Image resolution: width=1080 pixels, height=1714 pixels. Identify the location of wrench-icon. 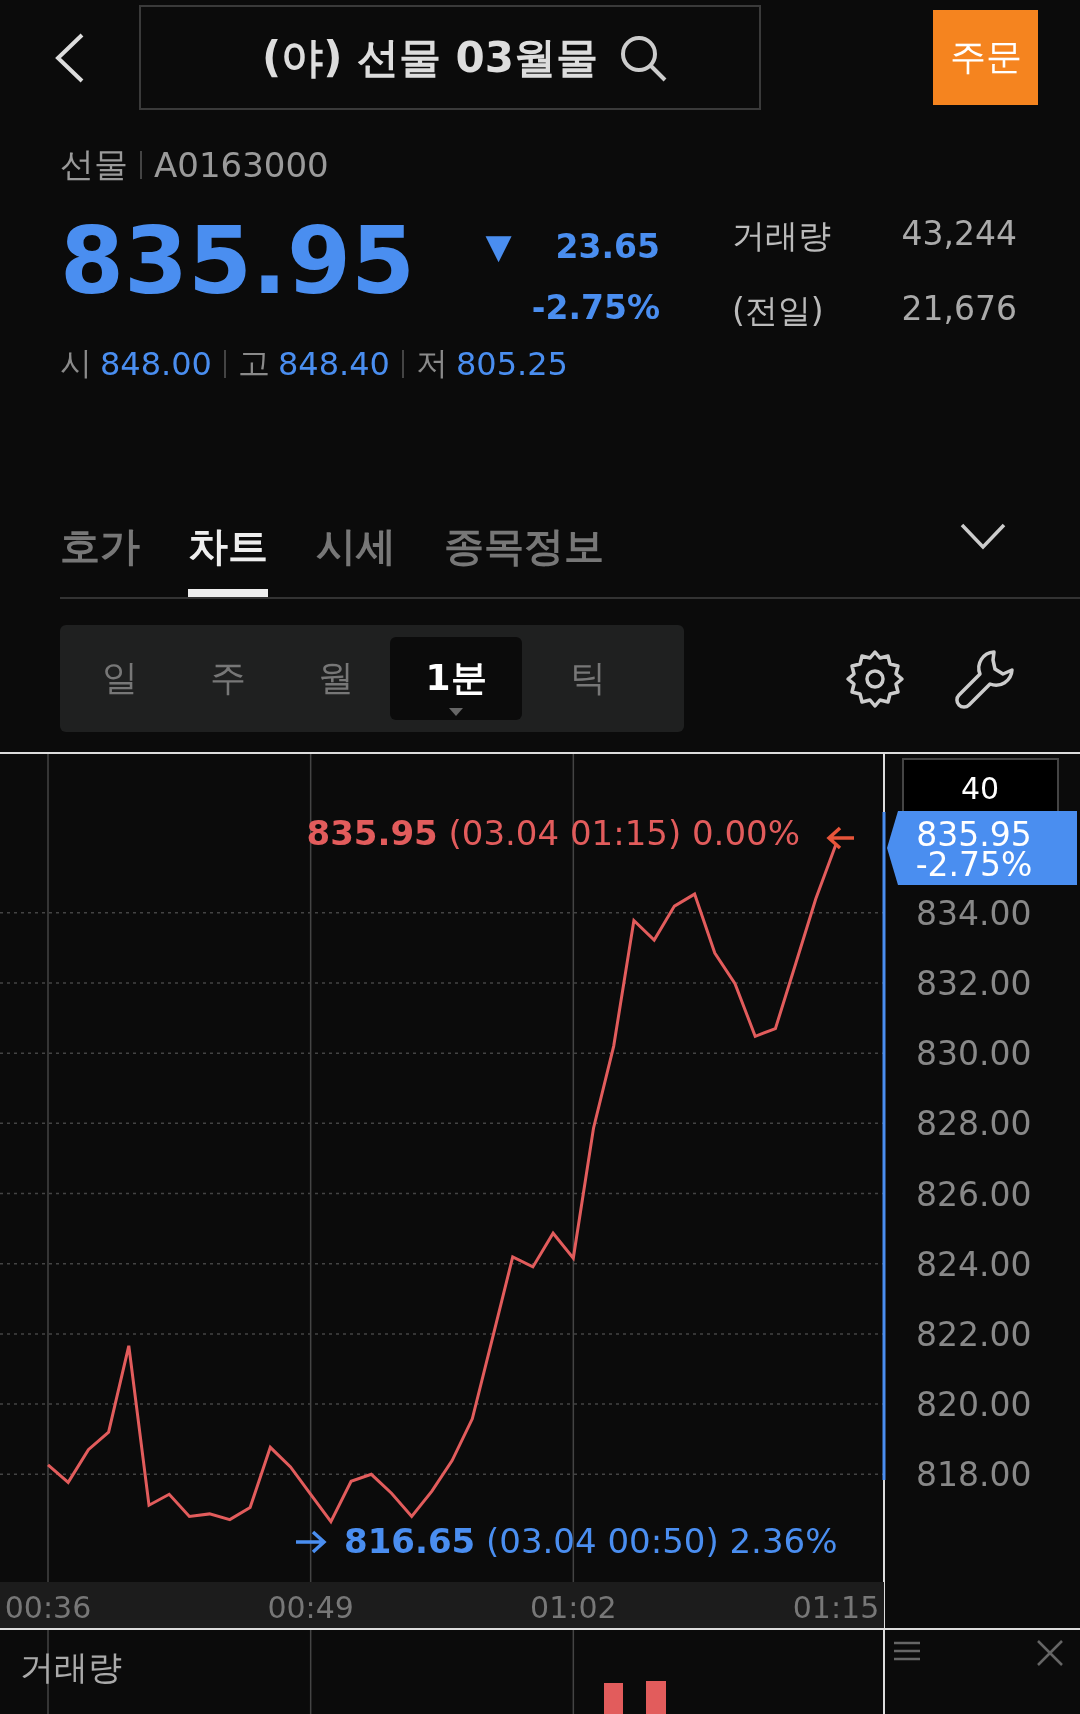
(985, 678).